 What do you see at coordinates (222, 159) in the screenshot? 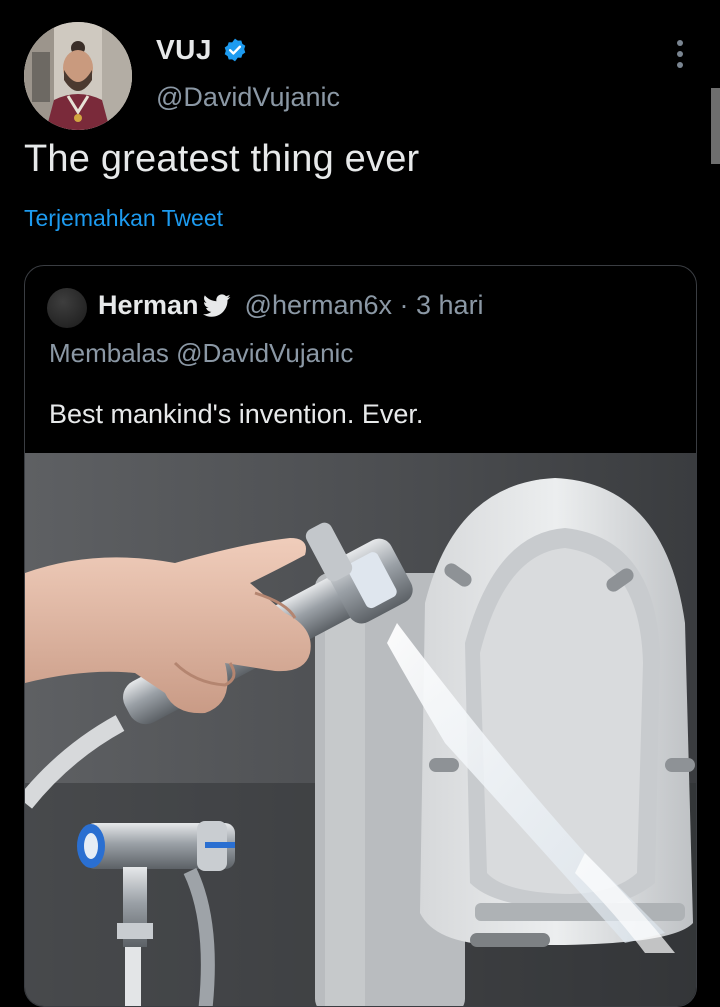
I see `tweet-text: The greatest thing ever` at bounding box center [222, 159].